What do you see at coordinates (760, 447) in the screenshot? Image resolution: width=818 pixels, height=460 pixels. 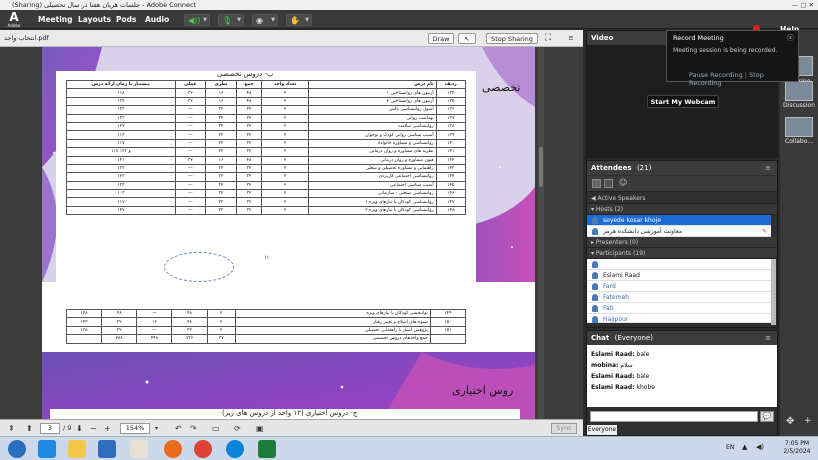 I see `volume-icon: ◀)` at bounding box center [760, 447].